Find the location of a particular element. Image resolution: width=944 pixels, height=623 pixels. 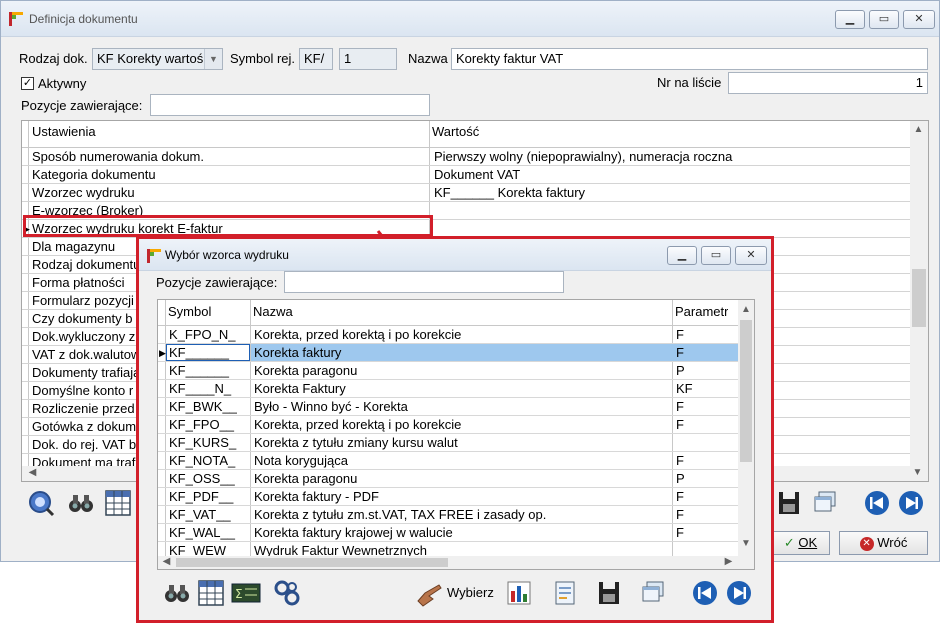

windows-button-main is located at coordinates (825, 503).